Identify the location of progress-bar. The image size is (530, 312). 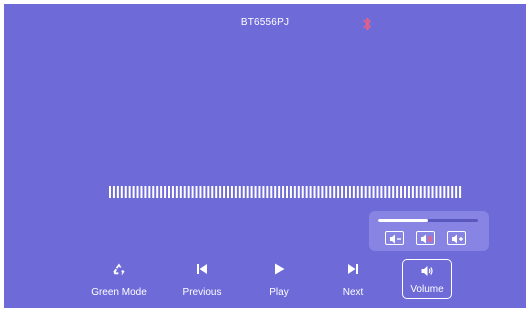
(286, 192).